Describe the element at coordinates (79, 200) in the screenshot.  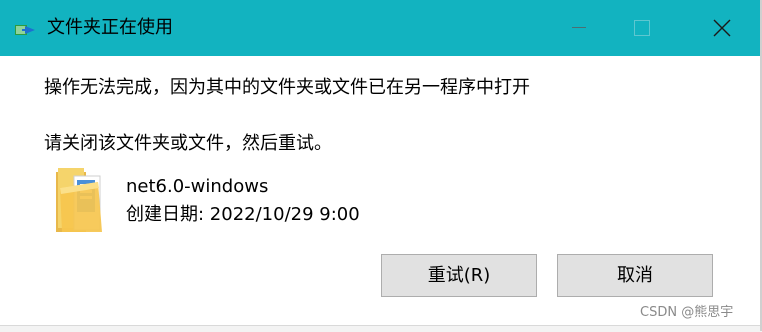
I see `folder-icon` at that location.